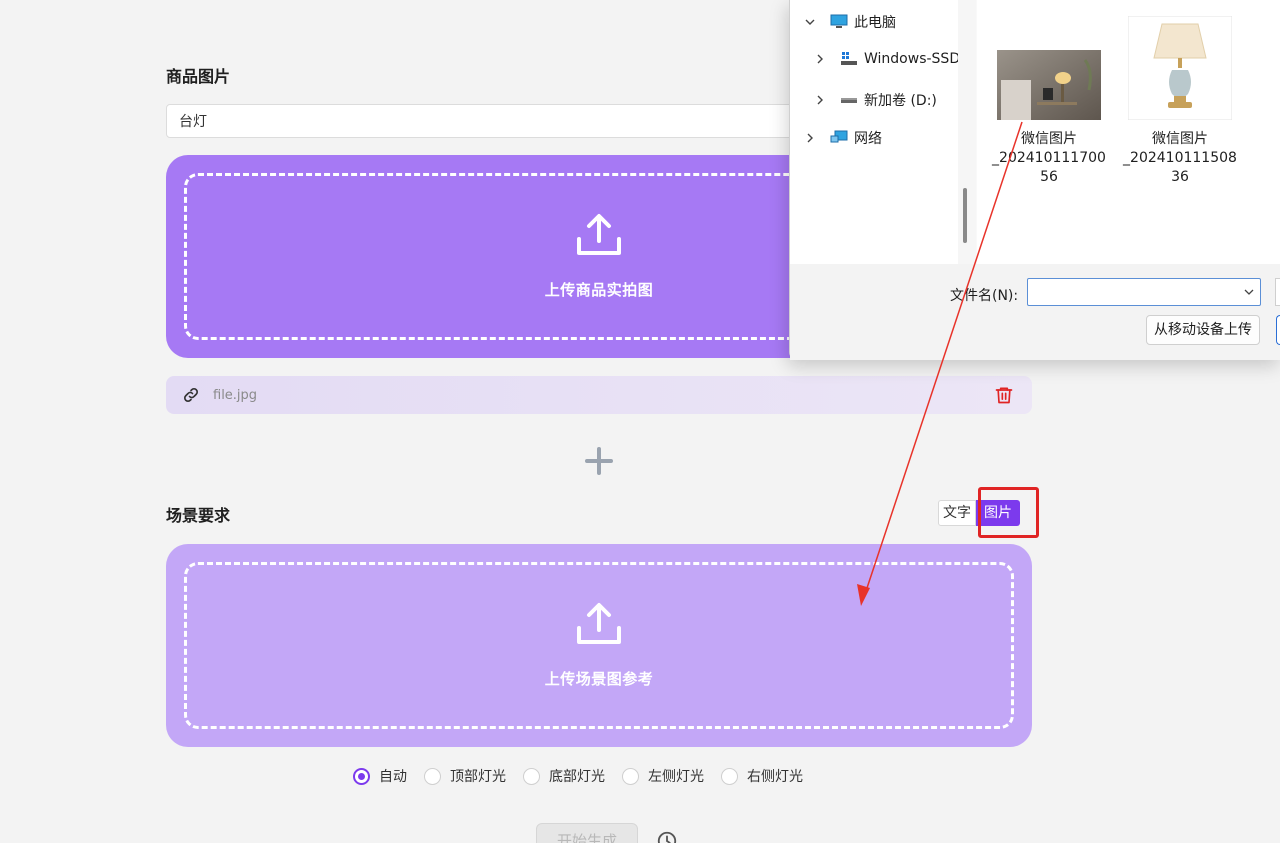  What do you see at coordinates (198, 515) in the screenshot?
I see `scene-requirements-title: 场景要求` at bounding box center [198, 515].